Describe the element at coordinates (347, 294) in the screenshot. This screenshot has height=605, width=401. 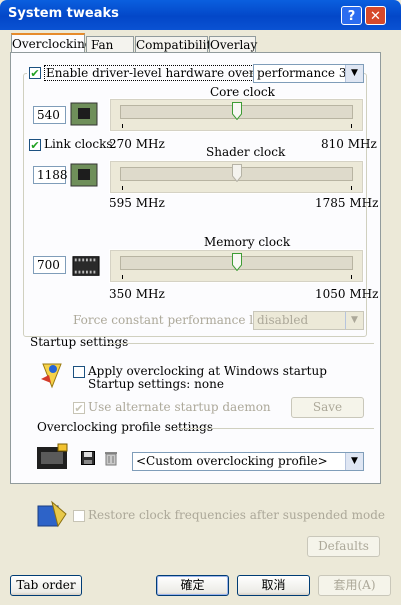
I see `memory-clock-max: 1050 MHz` at that location.